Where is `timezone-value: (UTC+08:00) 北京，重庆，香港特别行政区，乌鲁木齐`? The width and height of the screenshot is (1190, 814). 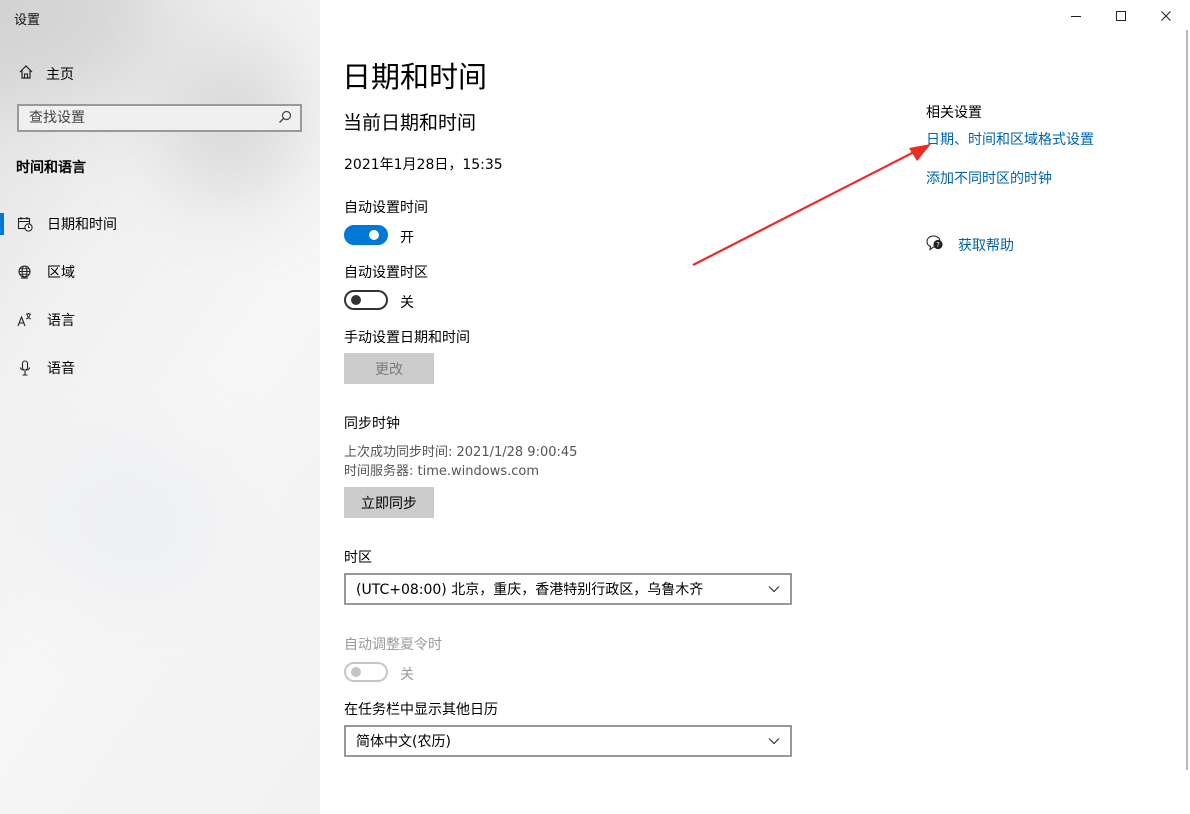
timezone-value: (UTC+08:00) 北京，重庆，香港特别行政区，乌鲁木齐 is located at coordinates (530, 590).